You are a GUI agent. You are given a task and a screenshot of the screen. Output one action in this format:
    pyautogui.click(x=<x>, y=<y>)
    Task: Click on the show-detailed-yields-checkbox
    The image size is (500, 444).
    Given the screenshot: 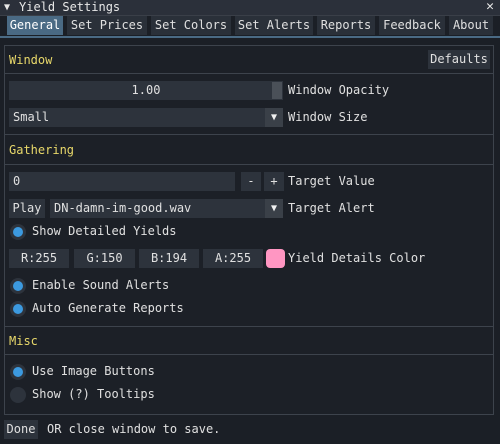 What is the action you would take?
    pyautogui.click(x=18, y=232)
    